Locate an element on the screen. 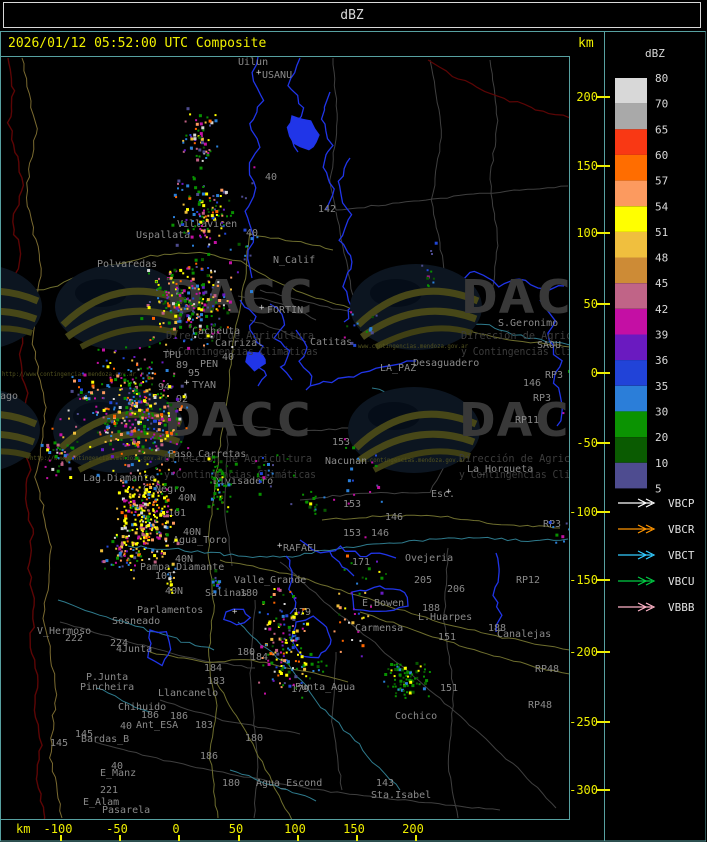 This screenshot has width=707, height=842. station-marker-icon: + is located at coordinates (262, 308).